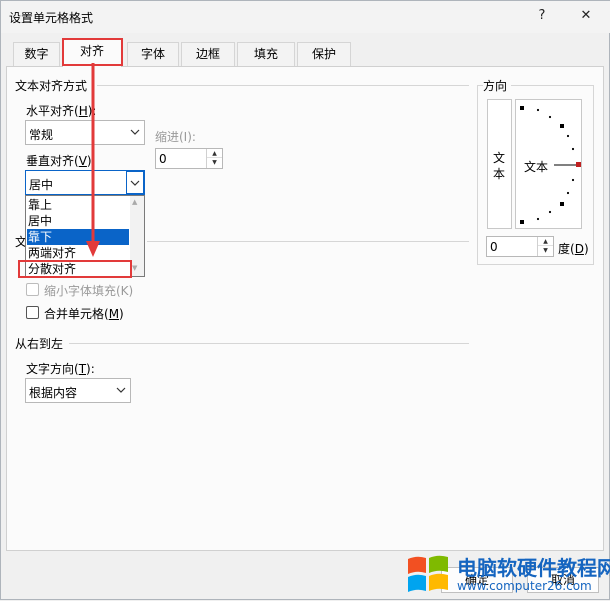  What do you see at coordinates (41, 343) in the screenshot?
I see `rtl-group-label: 从右到左` at bounding box center [41, 343].